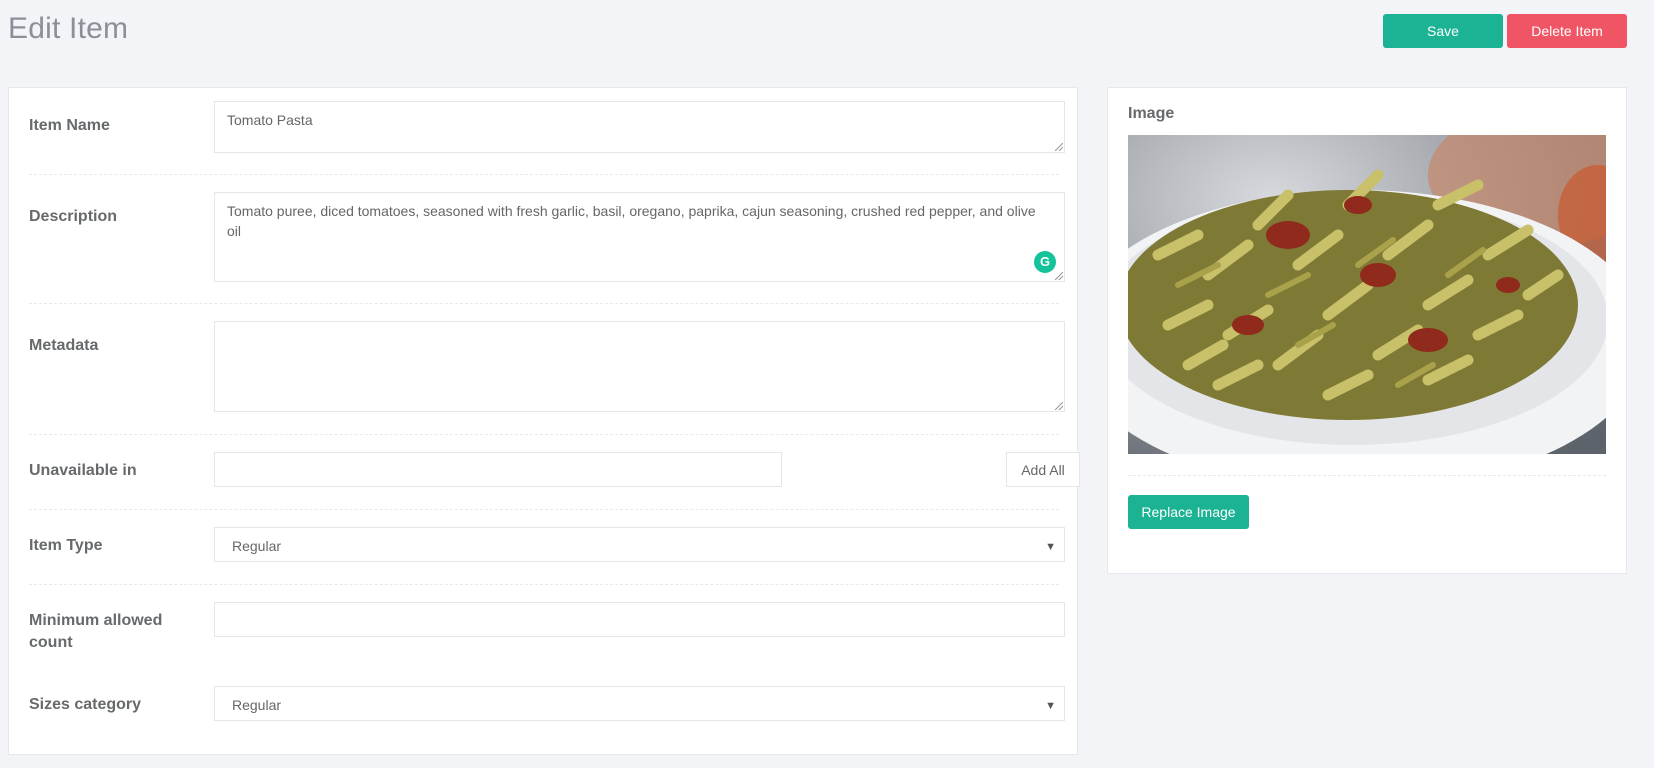 Image resolution: width=1654 pixels, height=768 pixels. What do you see at coordinates (1443, 31) in the screenshot?
I see `save-button: Save` at bounding box center [1443, 31].